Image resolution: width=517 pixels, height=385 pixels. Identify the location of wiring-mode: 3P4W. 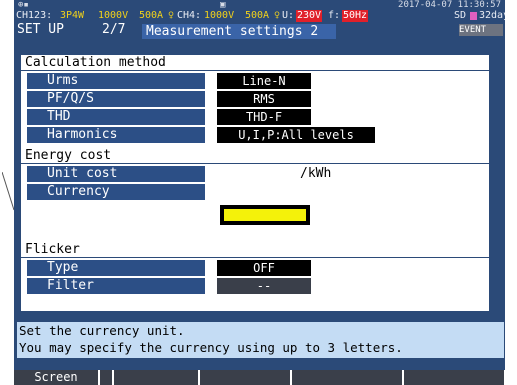
(72, 15).